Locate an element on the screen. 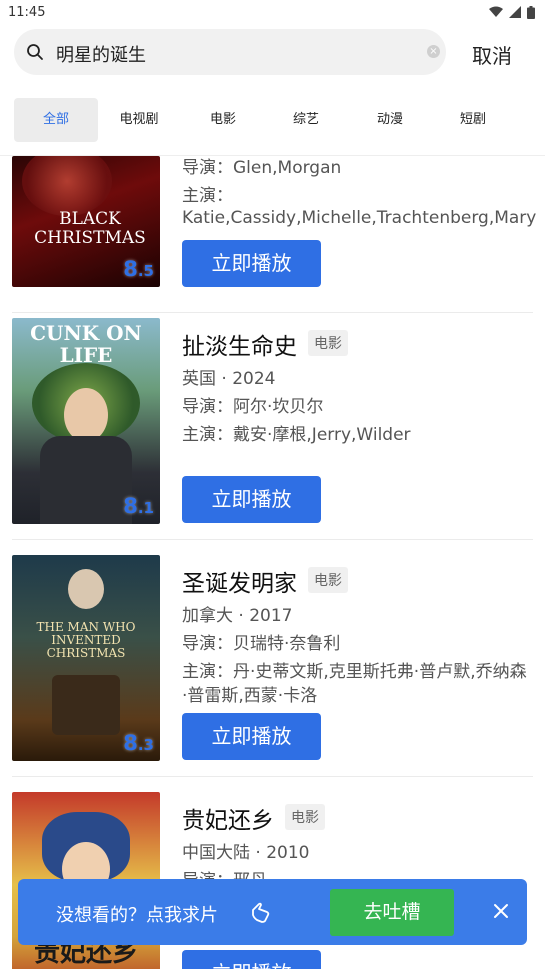 The height and width of the screenshot is (969, 545). cast-label: 主演： is located at coordinates (207, 196).